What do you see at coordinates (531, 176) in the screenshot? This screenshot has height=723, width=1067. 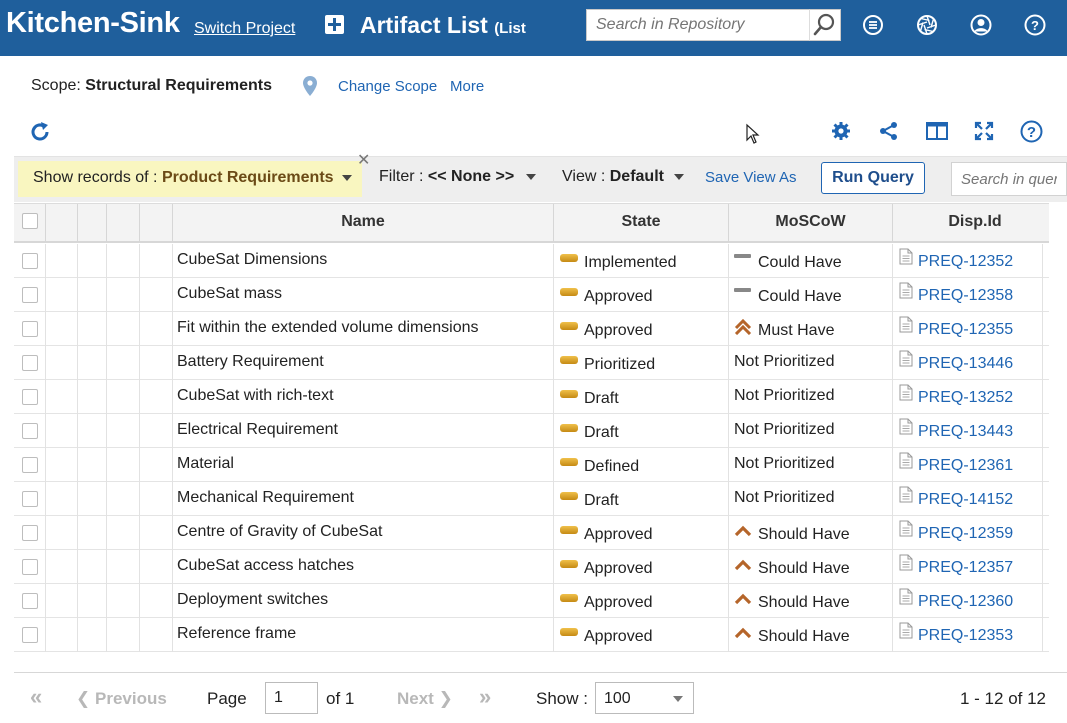 I see `chevron-down-icon` at bounding box center [531, 176].